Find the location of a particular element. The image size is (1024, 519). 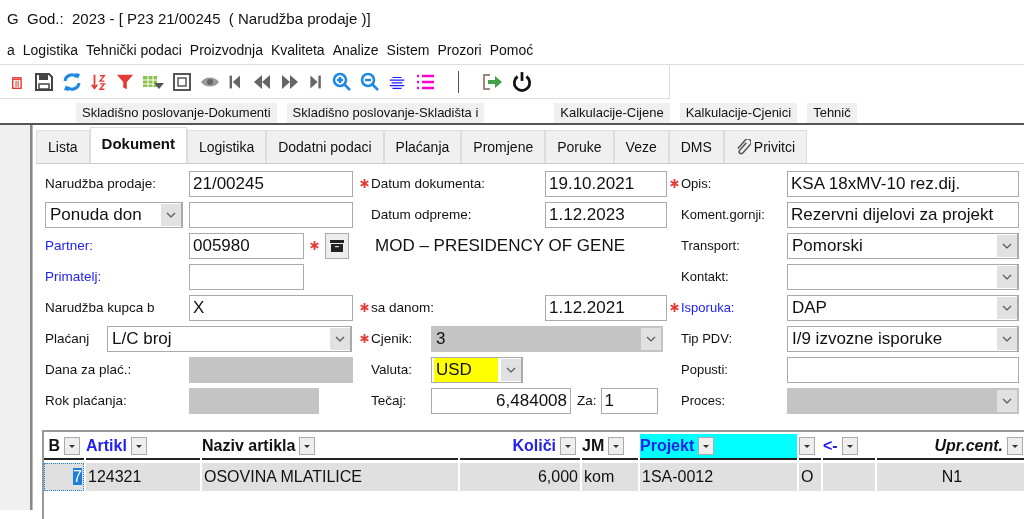

module-tab: Skladišno poslovanje-Dokumenti is located at coordinates (176, 113).